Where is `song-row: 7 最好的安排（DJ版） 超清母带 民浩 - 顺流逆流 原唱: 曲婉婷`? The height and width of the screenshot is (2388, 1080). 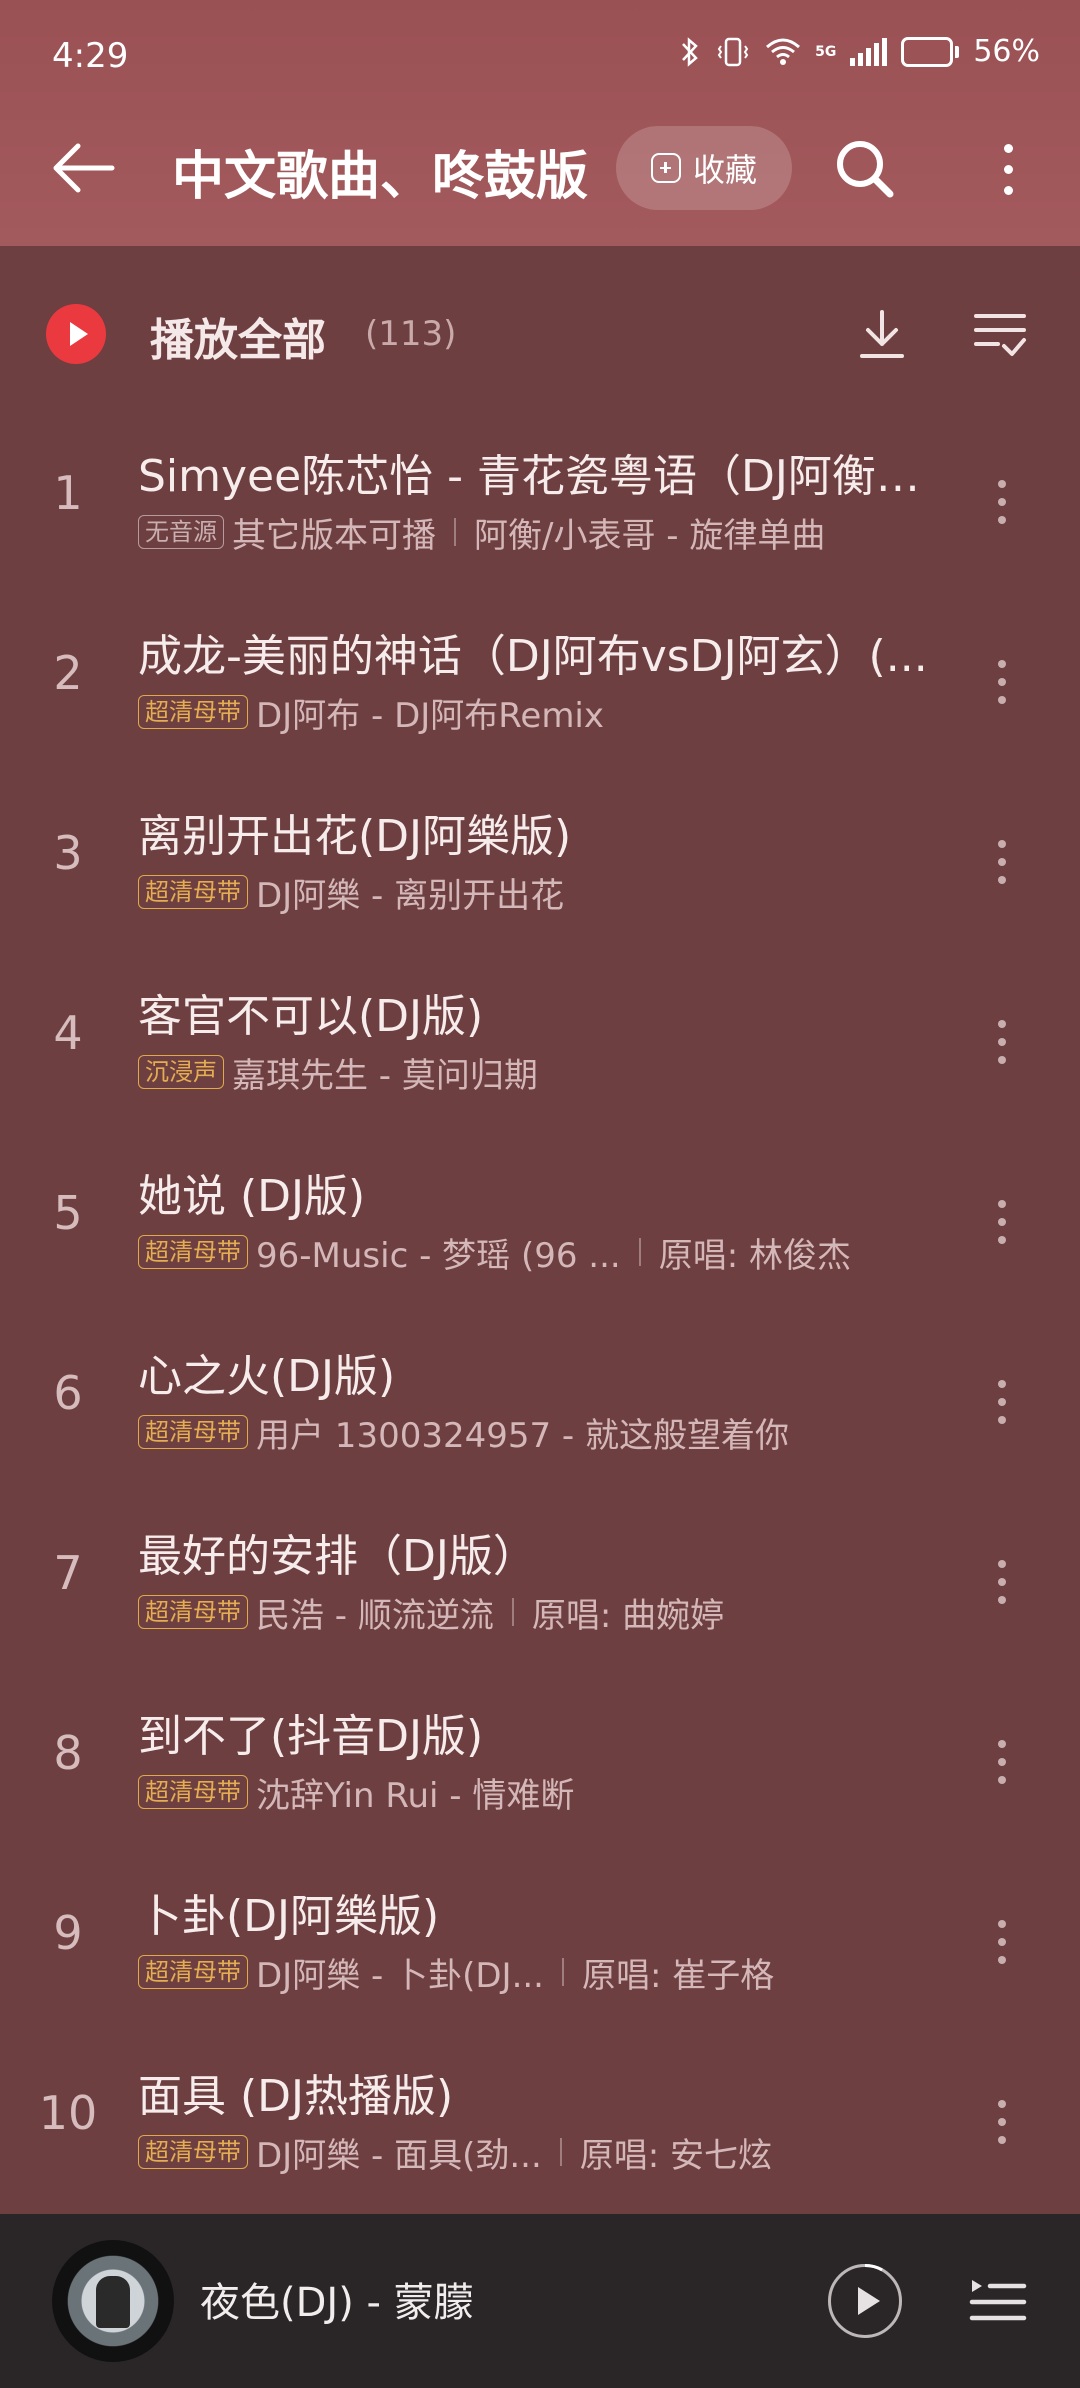 song-row: 7 最好的安排（DJ版） 超清母带 民浩 - 顺流逆流 原唱: 曲婉婷 is located at coordinates (540, 1582).